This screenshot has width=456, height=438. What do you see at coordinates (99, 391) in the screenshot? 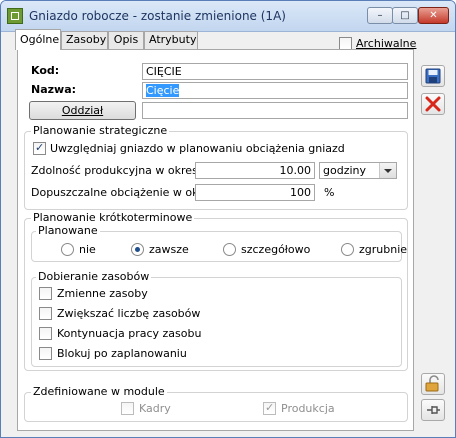
I see `modul-title: Zdefiniowane w module` at bounding box center [99, 391].